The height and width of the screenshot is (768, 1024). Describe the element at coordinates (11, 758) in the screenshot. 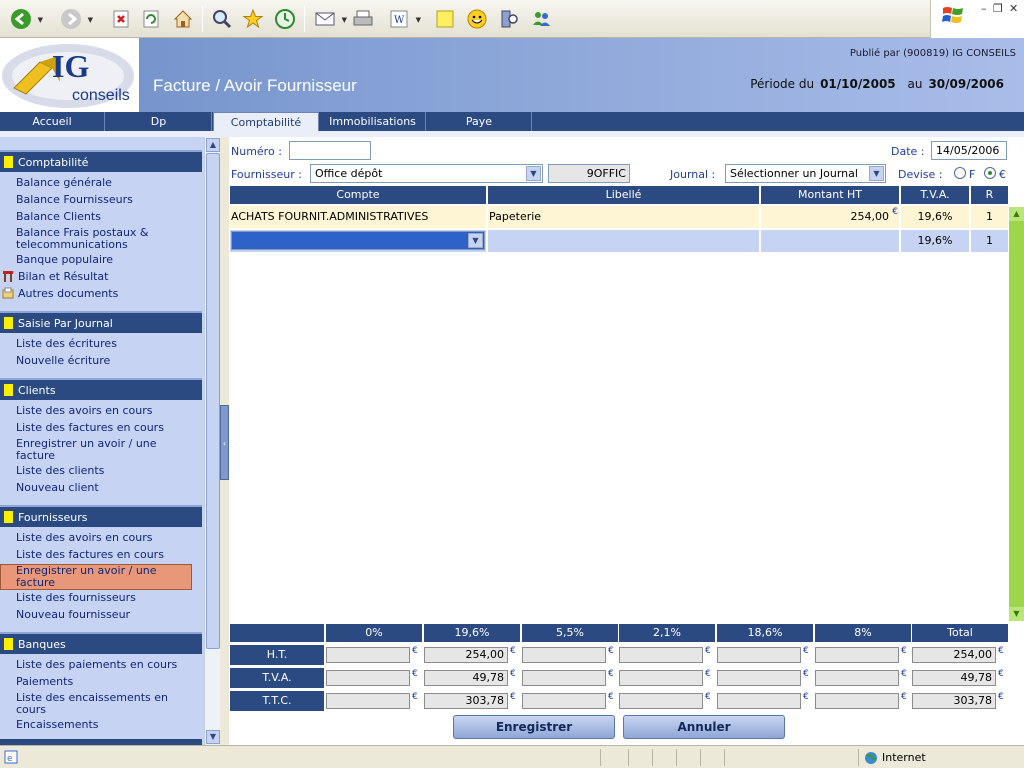

I see `page-icon: e` at that location.